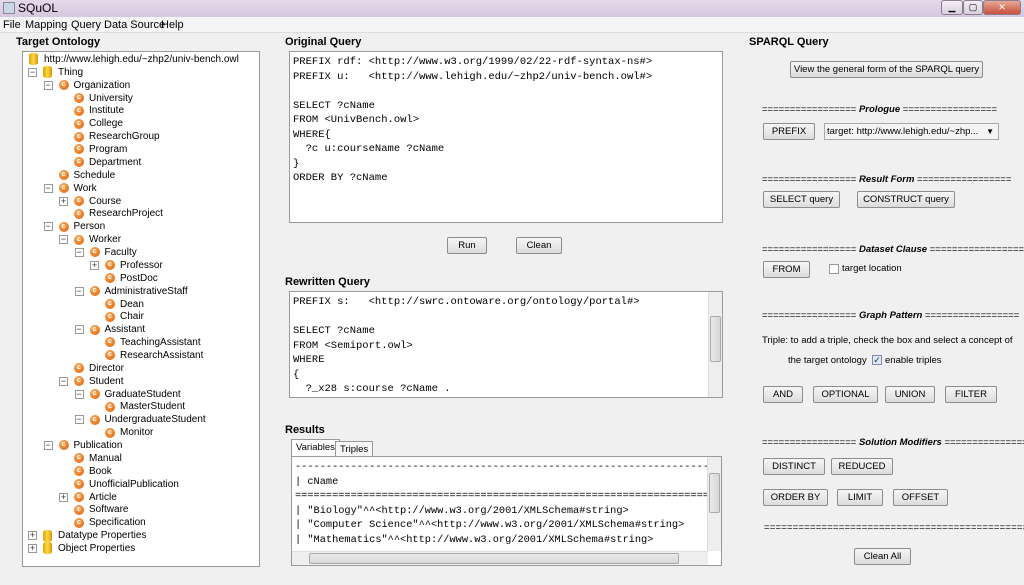 This screenshot has width=1024, height=585. What do you see at coordinates (973, 7) in the screenshot?
I see `maximize-button: ▢` at bounding box center [973, 7].